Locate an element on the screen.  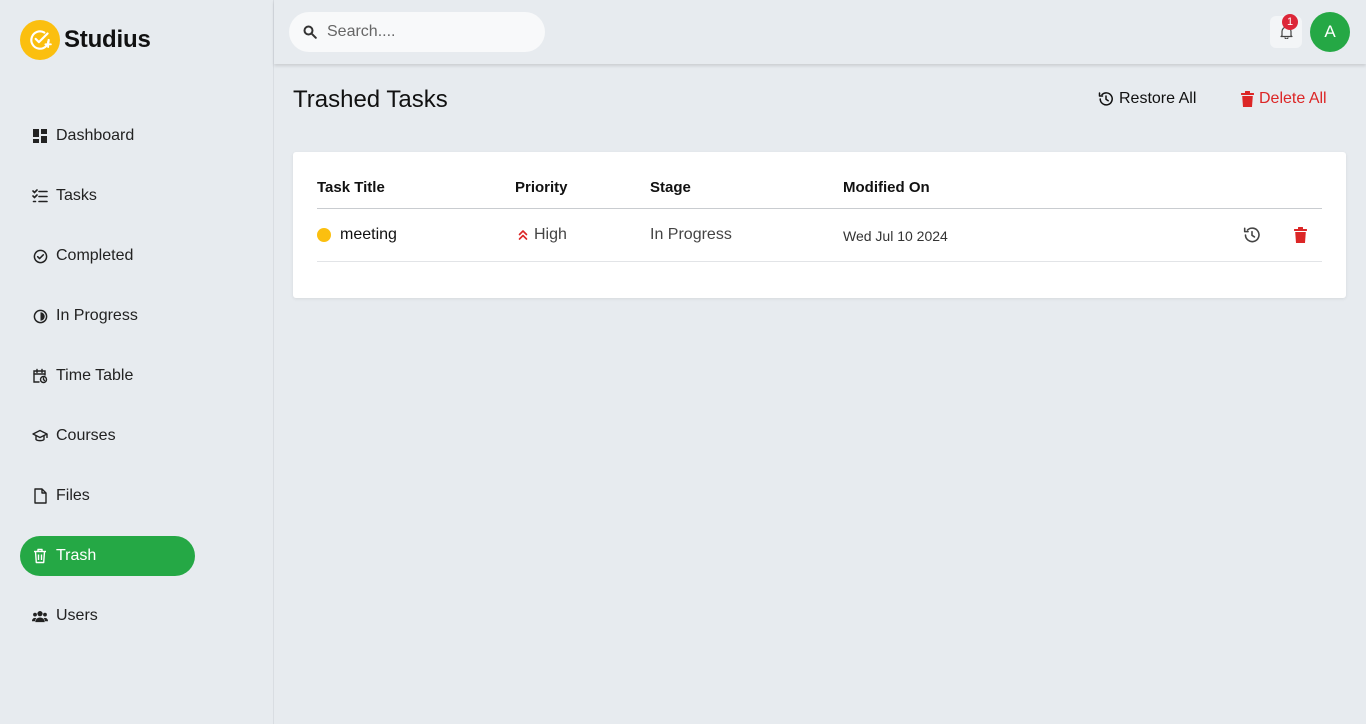
search-box is located at coordinates (417, 32).